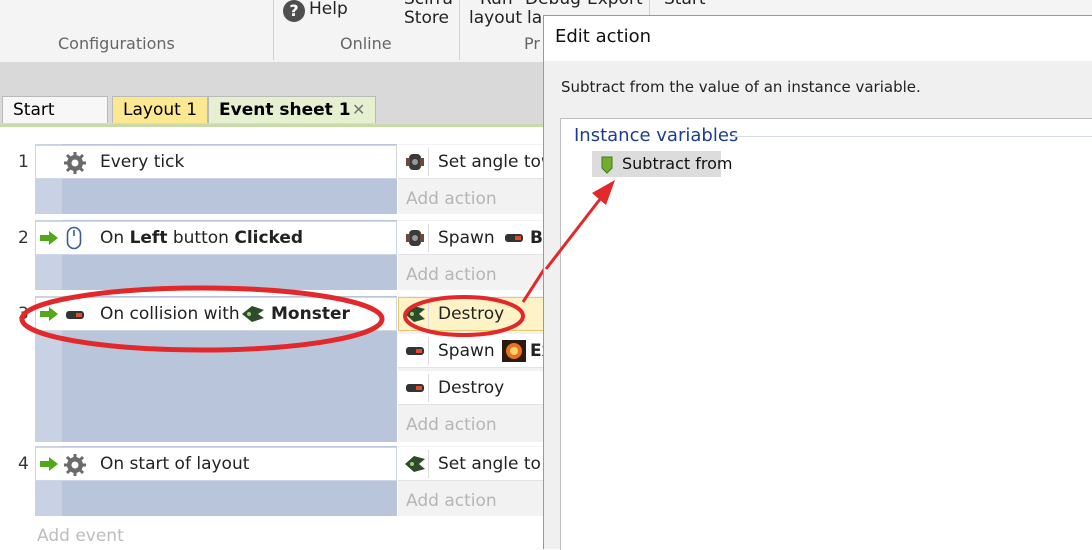 The width and height of the screenshot is (1092, 550). Describe the element at coordinates (575, 231) in the screenshot. I see `annotation-arrow-line` at that location.